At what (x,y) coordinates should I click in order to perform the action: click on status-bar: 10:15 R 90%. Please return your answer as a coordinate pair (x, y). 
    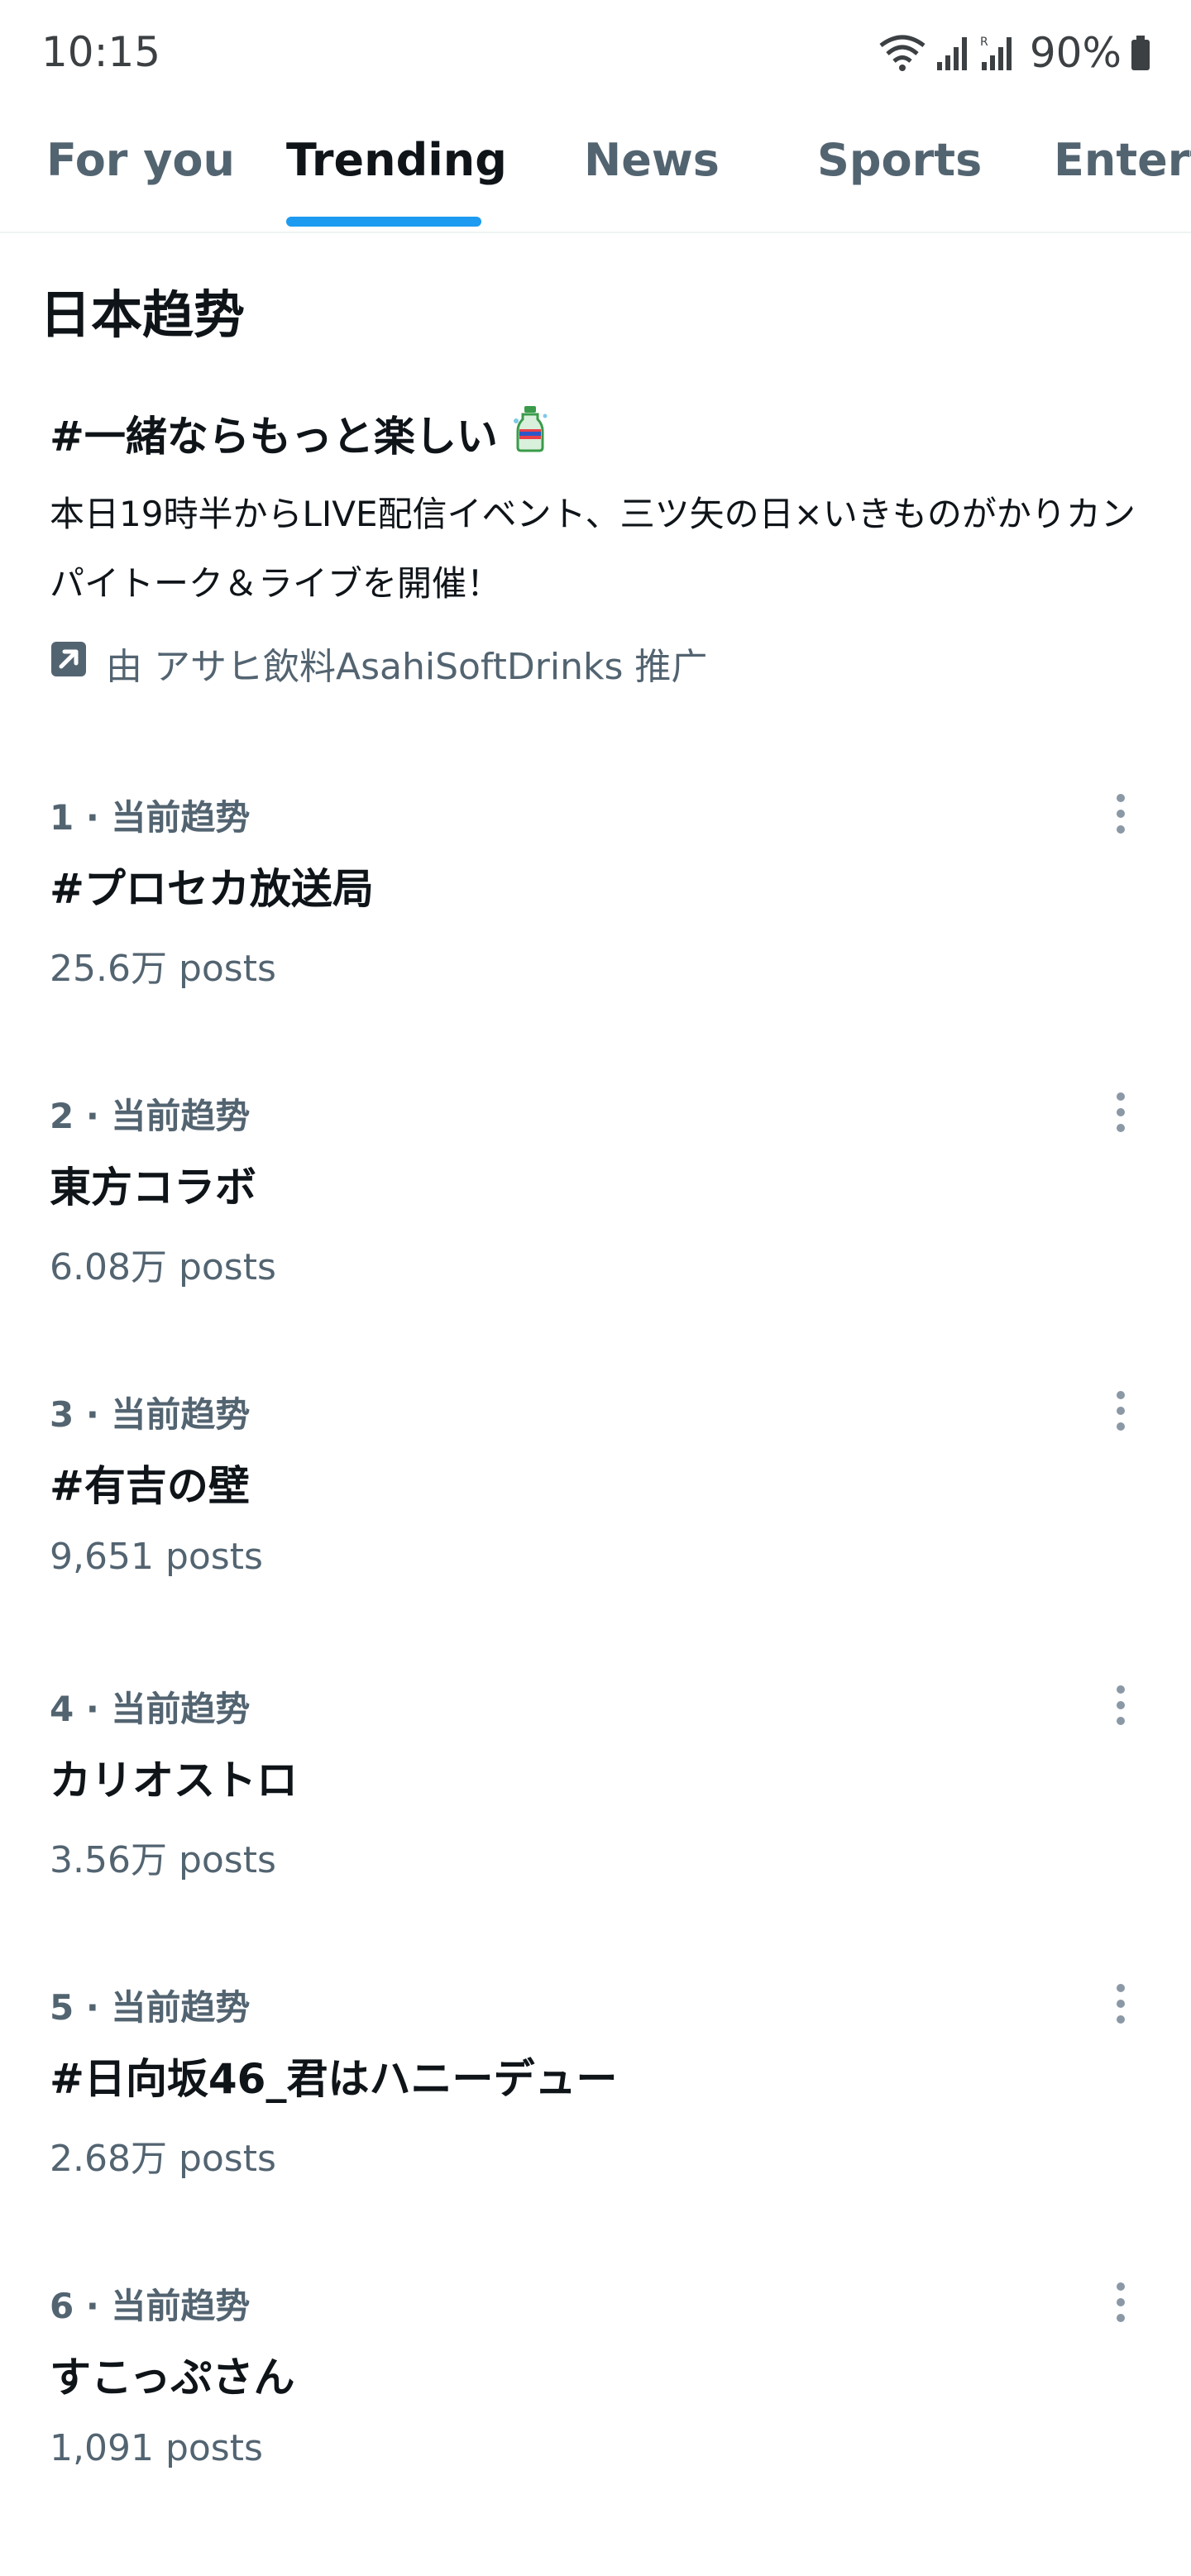
    Looking at the image, I should click on (595, 54).